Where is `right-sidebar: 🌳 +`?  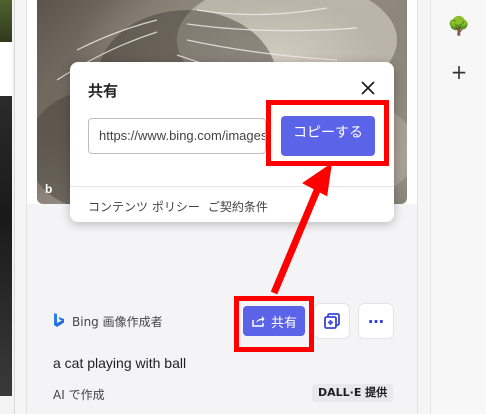 right-sidebar: 🌳 + is located at coordinates (458, 207).